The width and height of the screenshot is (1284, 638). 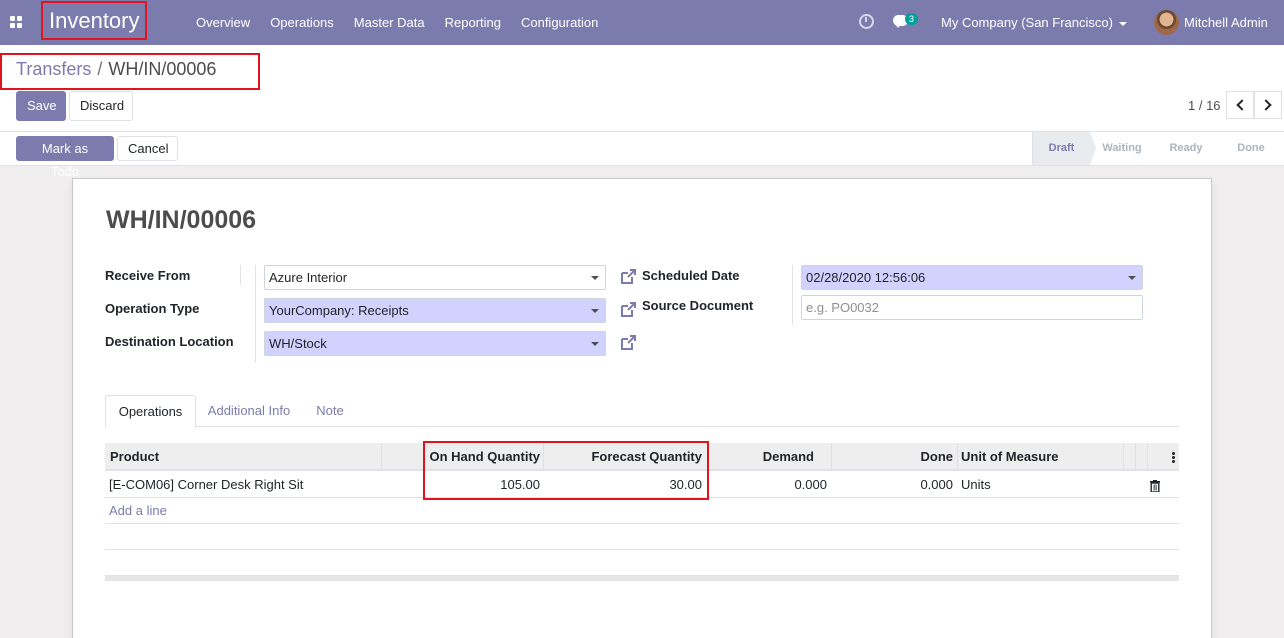 I want to click on receive-from-value: Azure Interior, so click(x=308, y=277).